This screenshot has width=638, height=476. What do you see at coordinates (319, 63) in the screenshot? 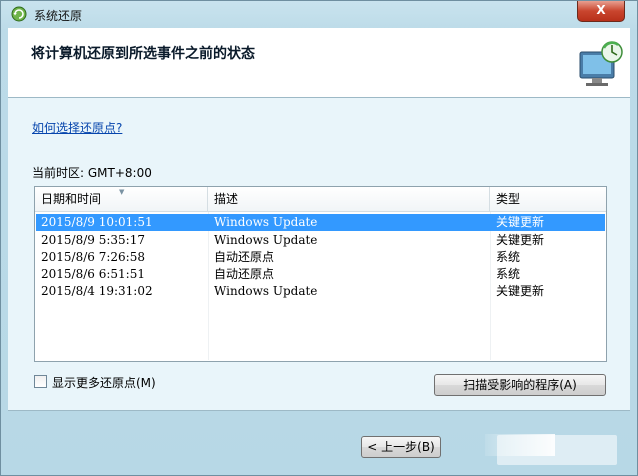
I see `wizard-header: 将计算机还原到所选事件之前的状态` at bounding box center [319, 63].